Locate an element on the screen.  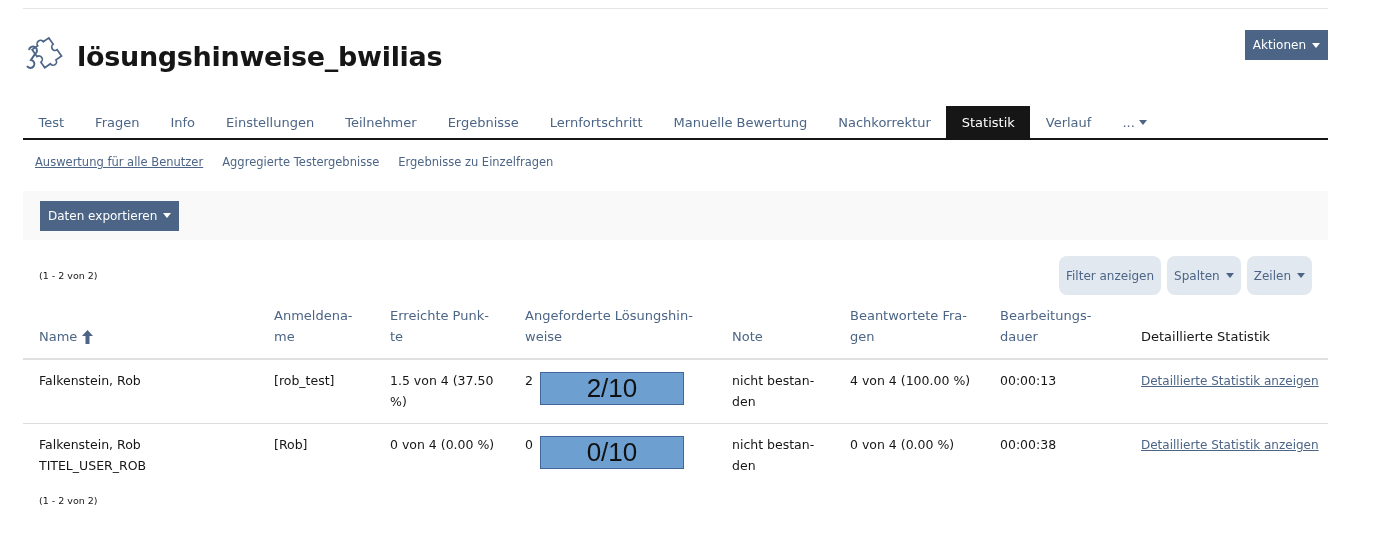
table-cell: 00:00:38 is located at coordinates (1028, 444).